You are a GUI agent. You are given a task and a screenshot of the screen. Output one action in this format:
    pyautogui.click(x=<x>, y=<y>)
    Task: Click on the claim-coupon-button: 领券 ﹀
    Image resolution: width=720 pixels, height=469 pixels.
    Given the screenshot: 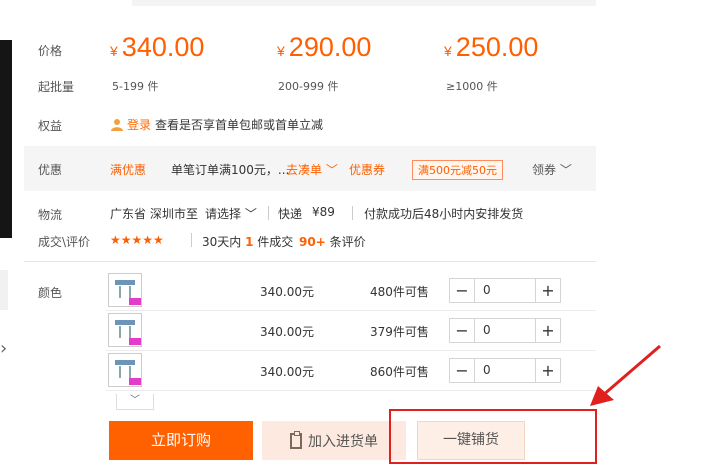 What is the action you would take?
    pyautogui.click(x=552, y=169)
    